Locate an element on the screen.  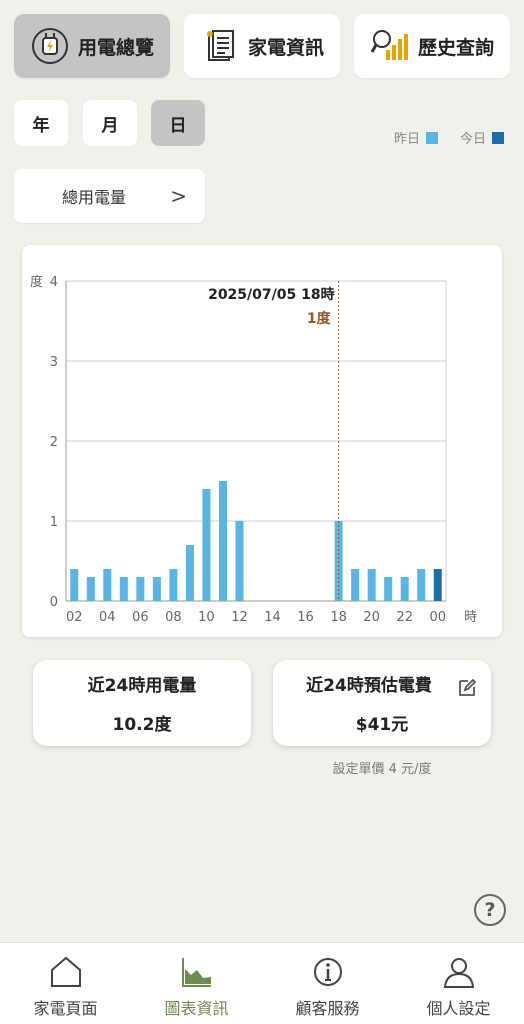
legend-today-swatch is located at coordinates (498, 137).